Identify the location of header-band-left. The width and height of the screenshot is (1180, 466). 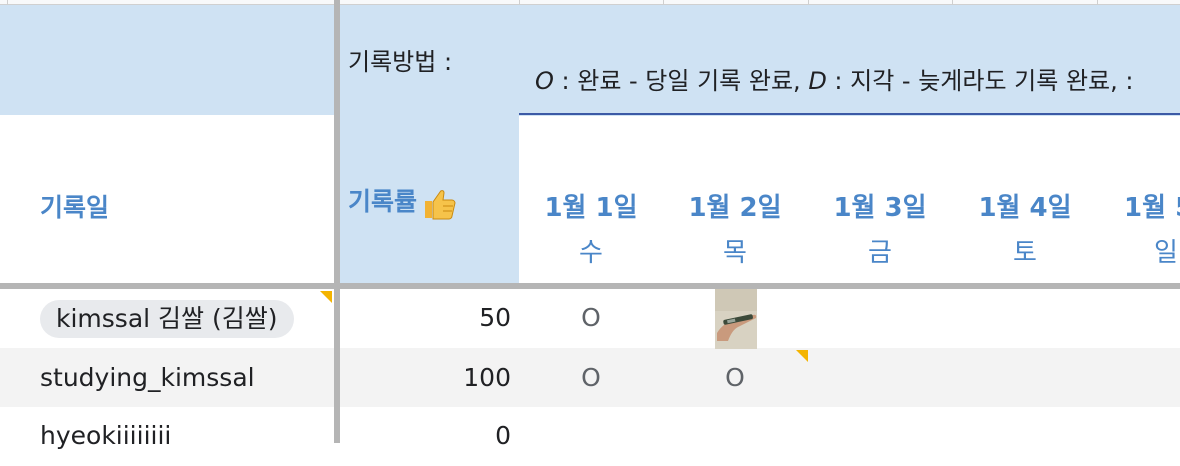
(167, 60).